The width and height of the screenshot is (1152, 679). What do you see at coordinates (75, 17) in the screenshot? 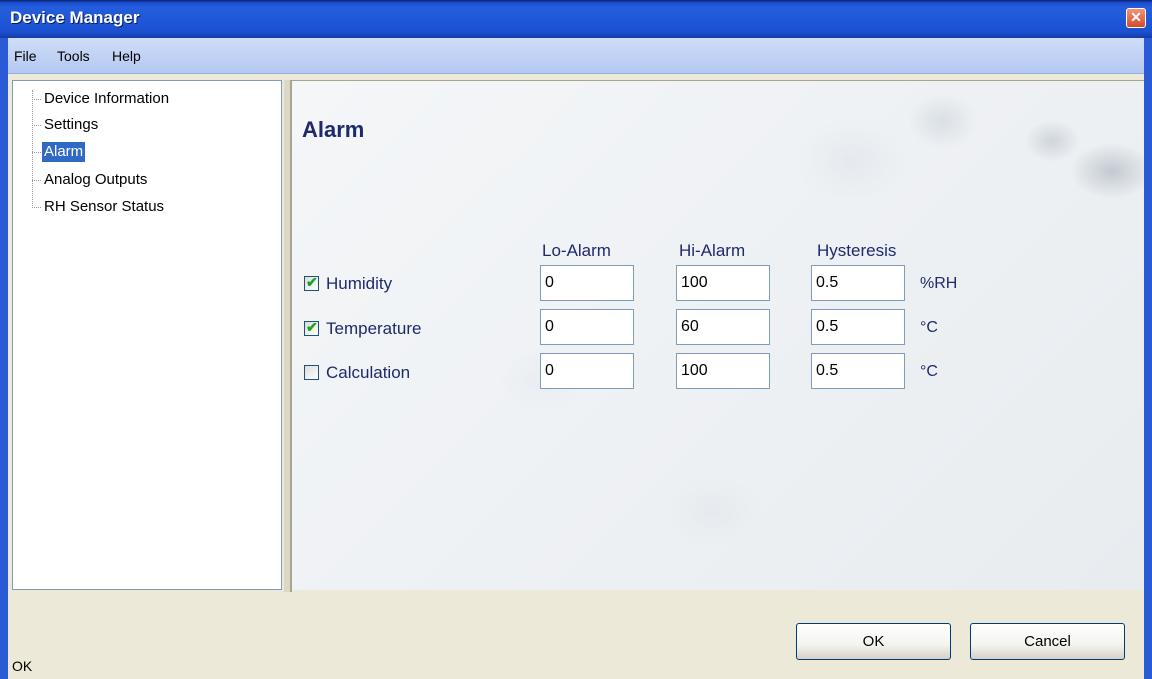
I see `window-title: Device Manager` at bounding box center [75, 17].